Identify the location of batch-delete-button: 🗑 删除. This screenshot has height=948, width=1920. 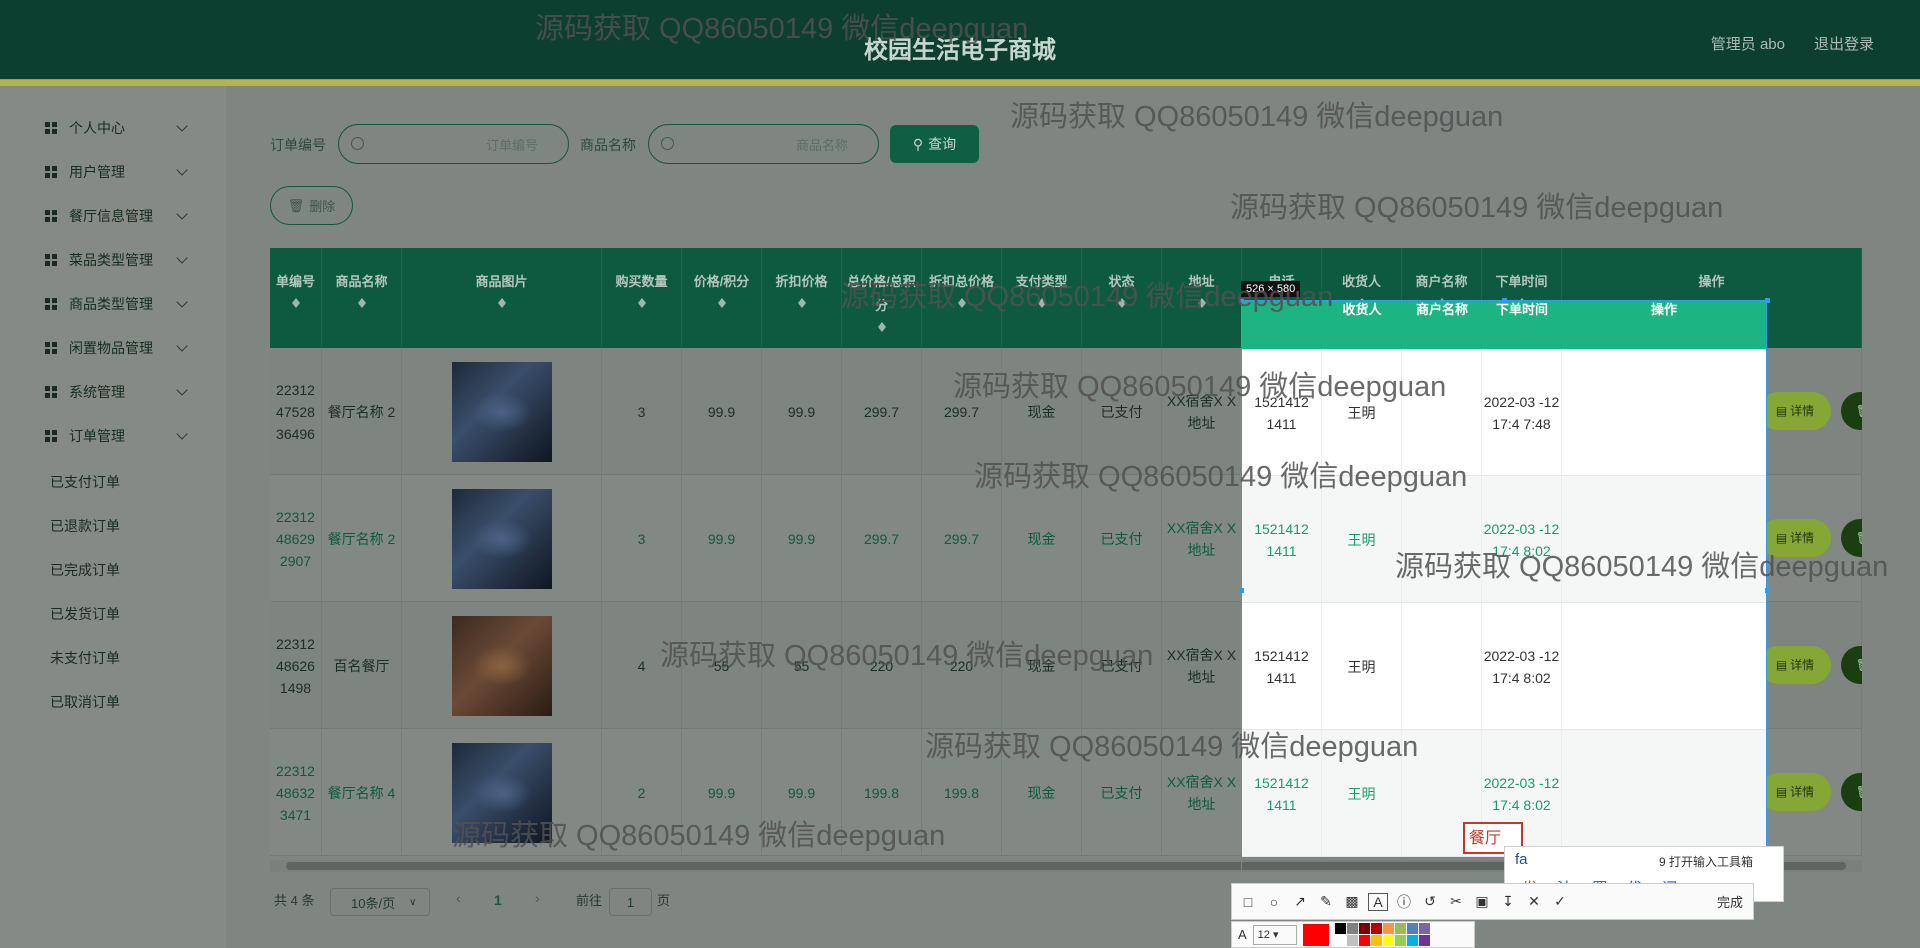
(311, 205).